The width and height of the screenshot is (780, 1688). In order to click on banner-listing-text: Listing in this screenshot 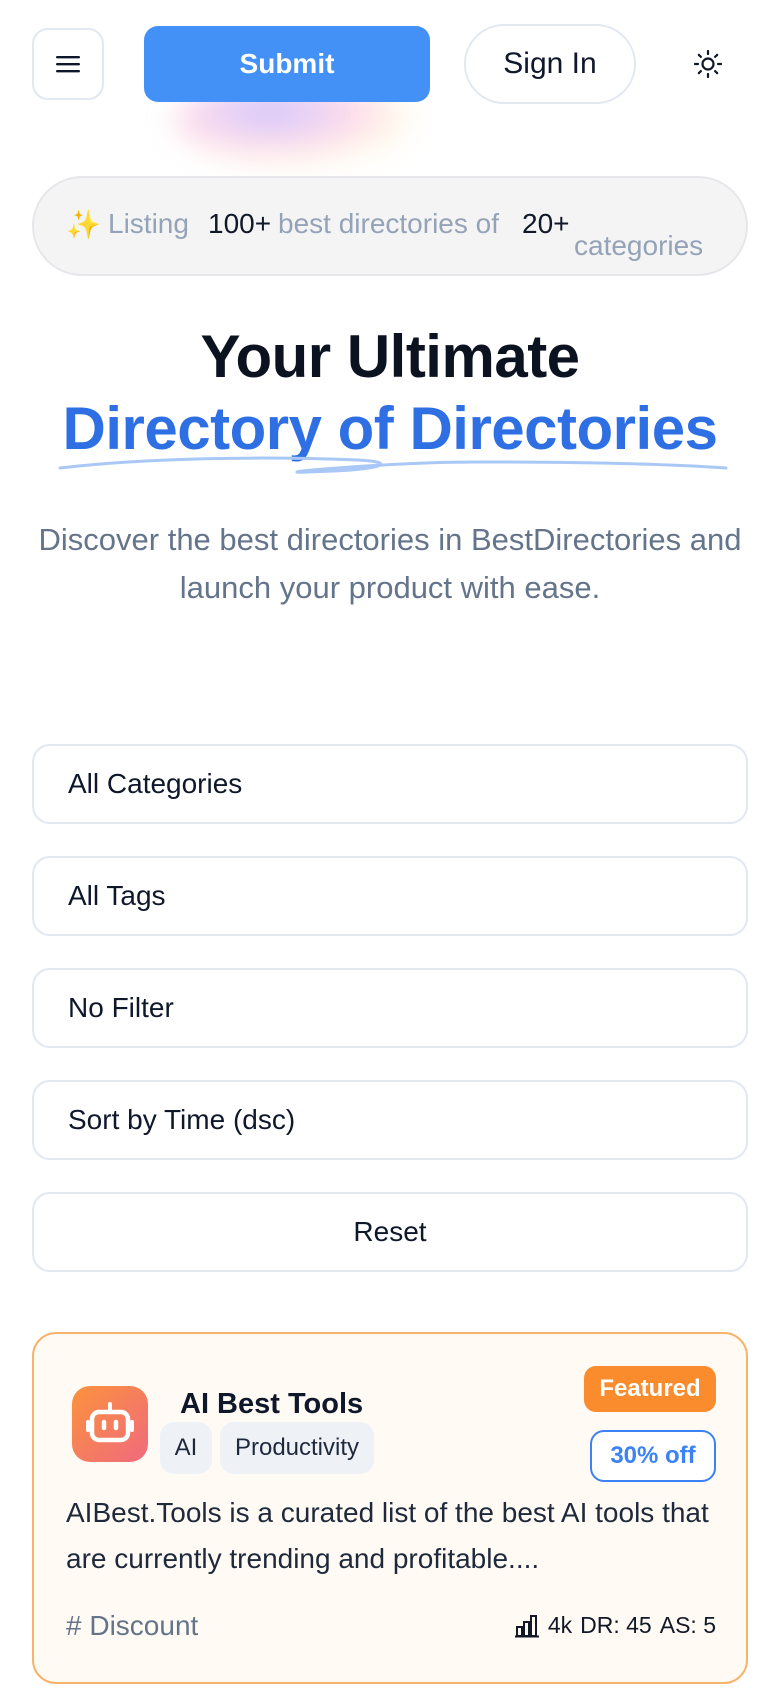, I will do `click(148, 223)`.